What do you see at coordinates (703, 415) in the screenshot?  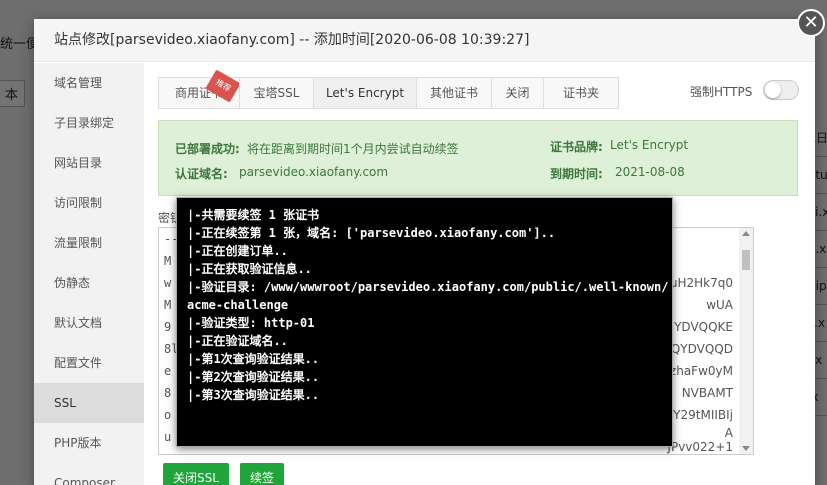 I see `key-line: Y29tMIIBIj` at bounding box center [703, 415].